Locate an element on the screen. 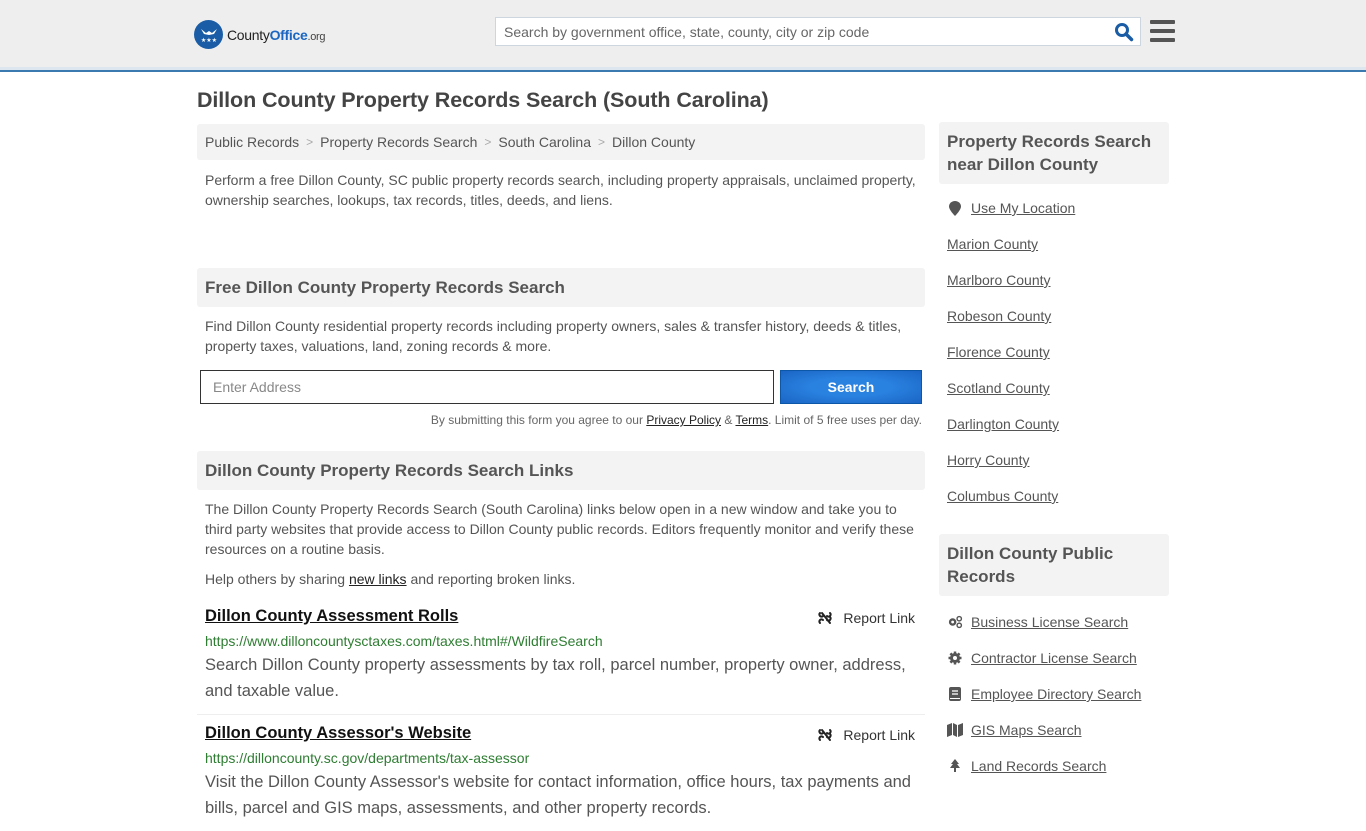 Image resolution: width=1366 pixels, height=831 pixels. privacy-policy-link: Privacy Policy is located at coordinates (683, 420).